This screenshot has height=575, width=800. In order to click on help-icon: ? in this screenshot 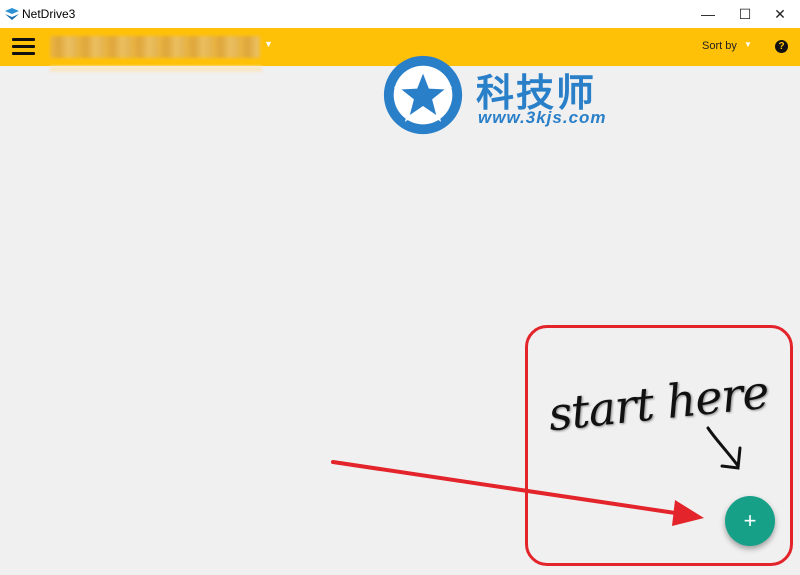, I will do `click(781, 46)`.